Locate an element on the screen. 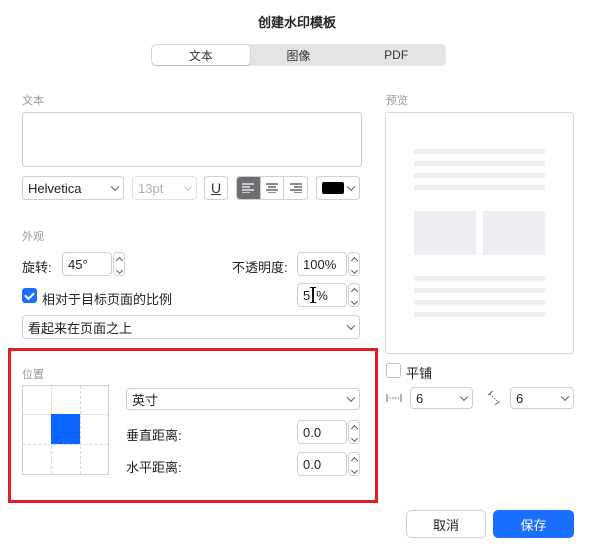 The width and height of the screenshot is (594, 551). position-grid is located at coordinates (65, 430).